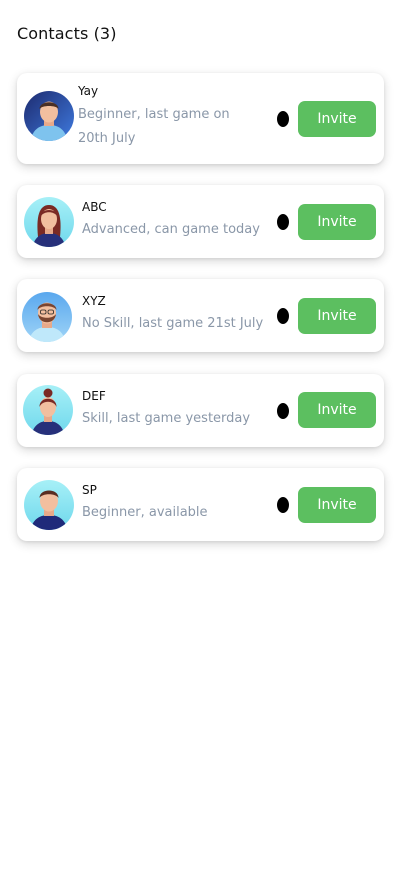 Image resolution: width=402 pixels, height=874 pixels. What do you see at coordinates (47, 317) in the screenshot?
I see `bearded-male-avatar-icon` at bounding box center [47, 317].